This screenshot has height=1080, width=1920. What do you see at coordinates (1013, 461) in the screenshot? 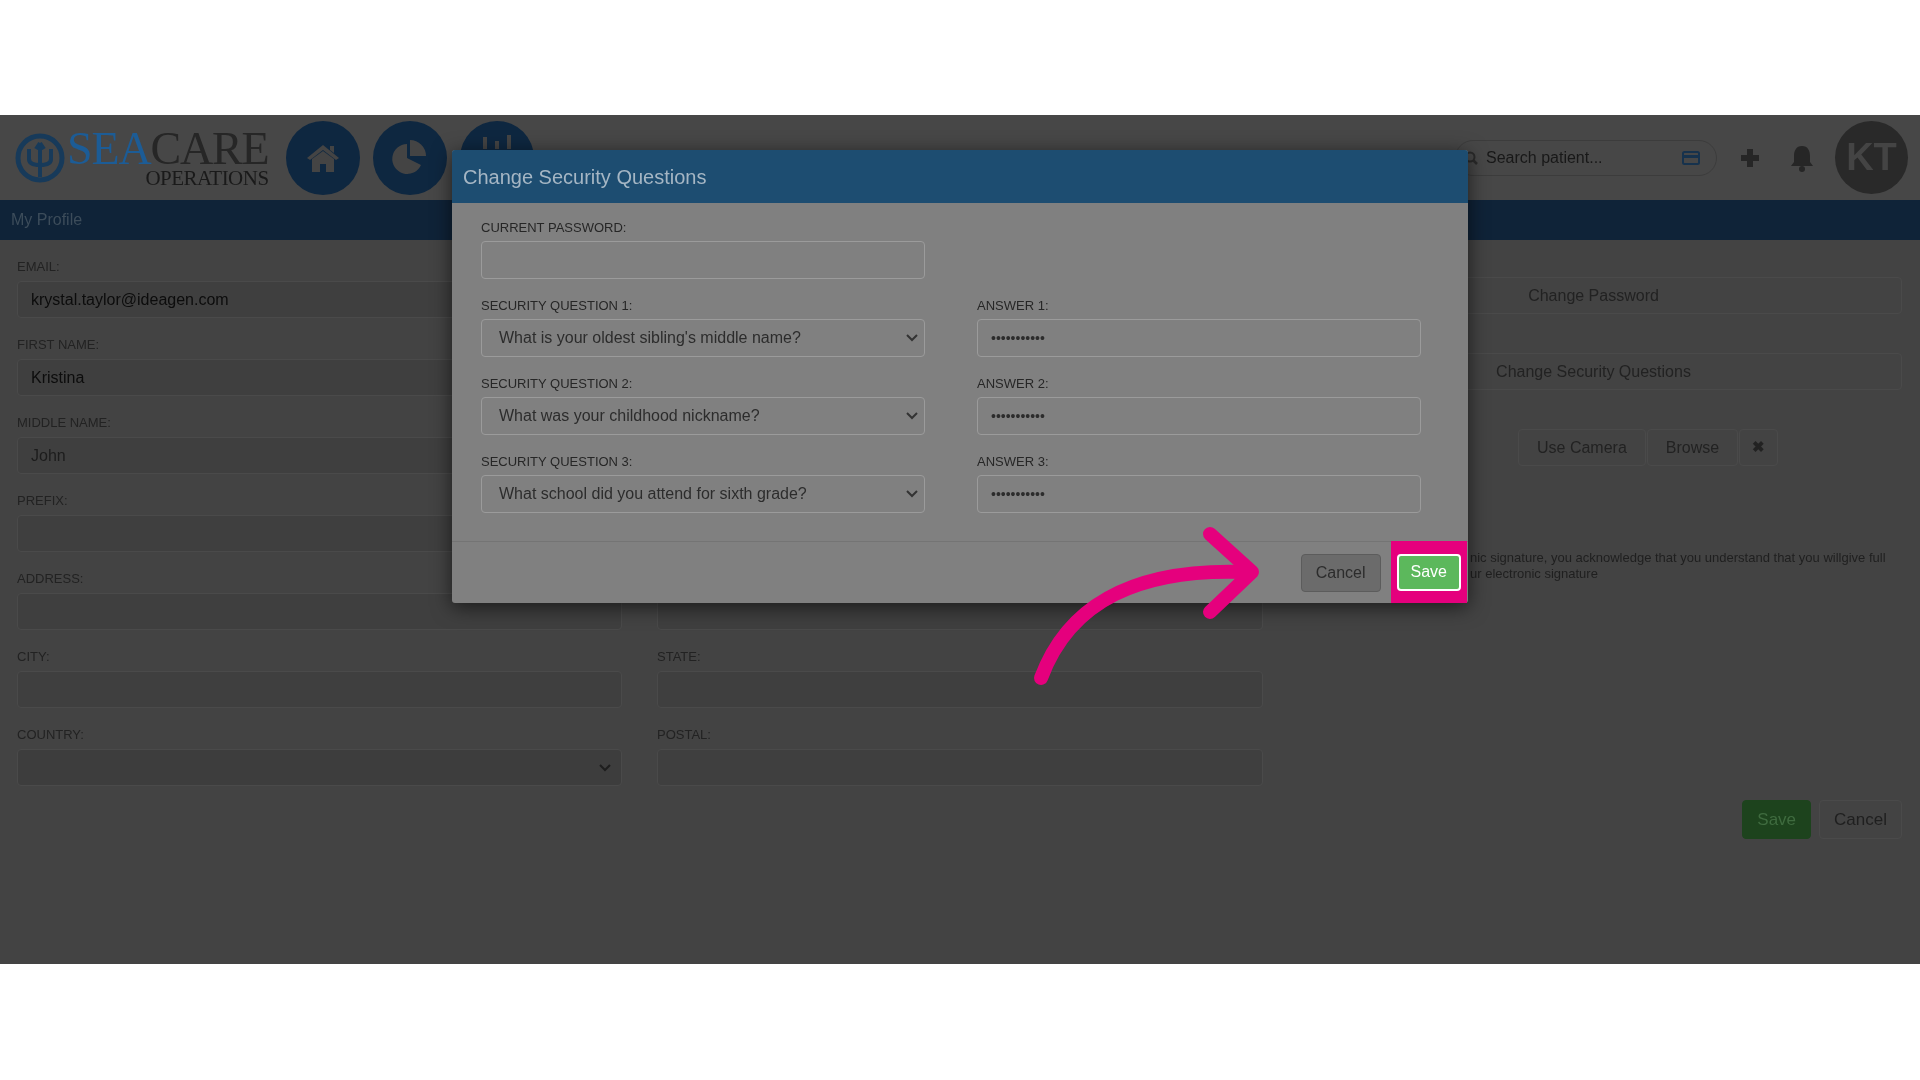
I see `field-label: ANSWER 3:` at bounding box center [1013, 461].